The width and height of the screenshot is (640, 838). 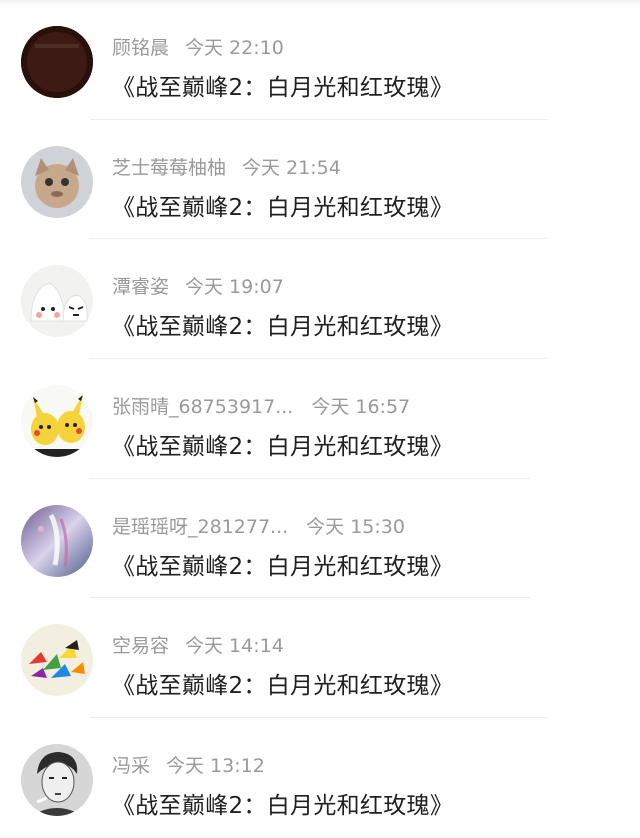 I want to click on username: 冯采, so click(x=131, y=764).